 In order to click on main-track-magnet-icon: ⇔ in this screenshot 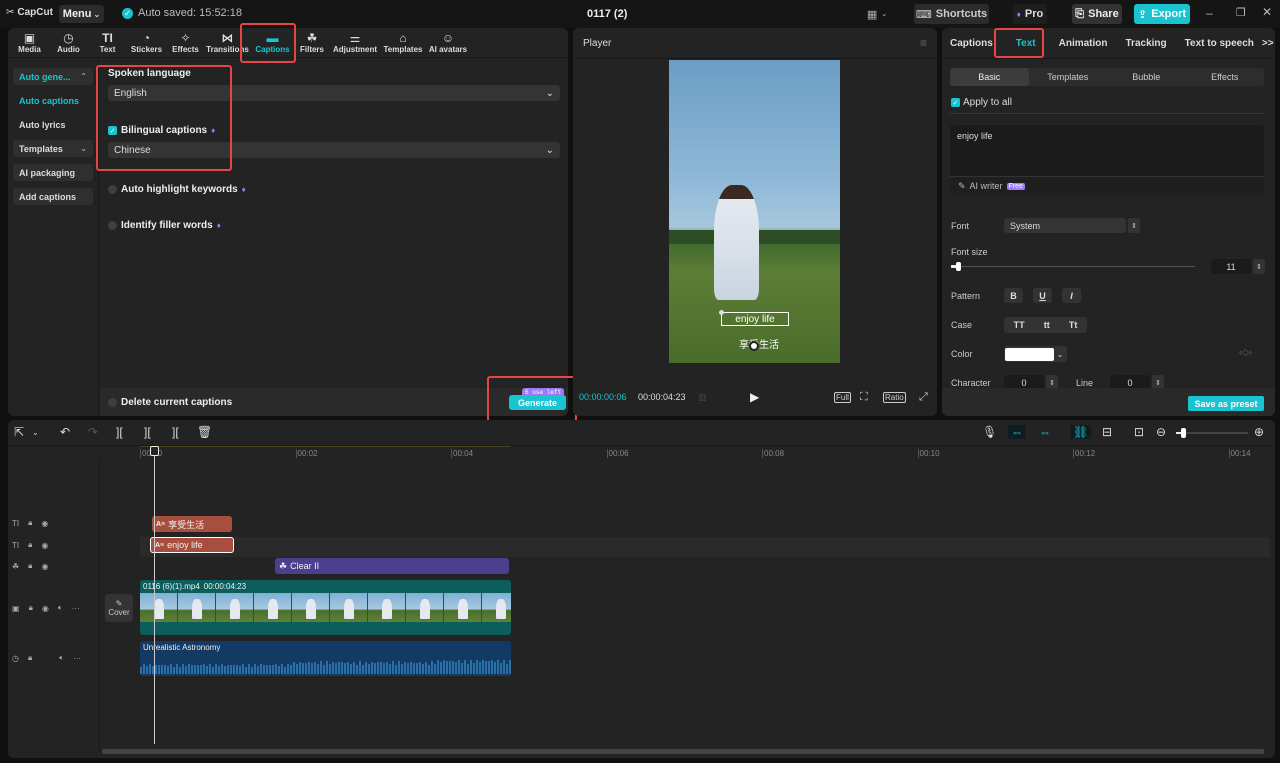, I will do `click(1017, 432)`.